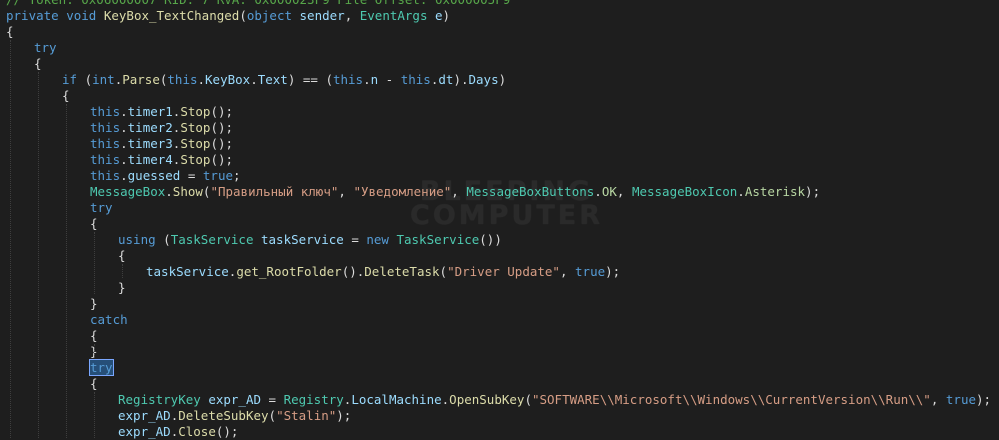 This screenshot has height=440, width=999. What do you see at coordinates (446, 79) in the screenshot?
I see `code-token: dt` at bounding box center [446, 79].